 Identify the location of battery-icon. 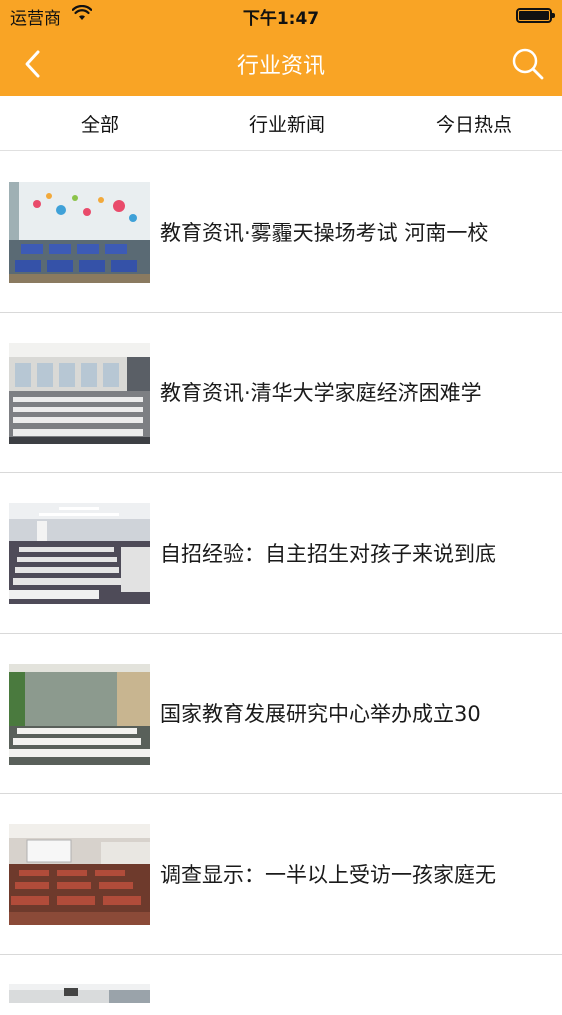
(535, 15).